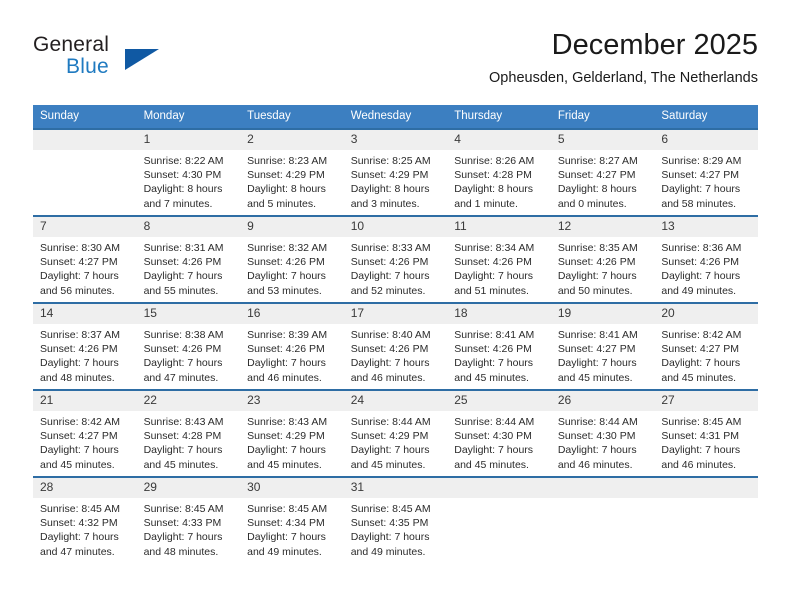 The width and height of the screenshot is (792, 612). Describe the element at coordinates (595, 290) in the screenshot. I see `daylight-text-line2: and 50 minutes.` at that location.